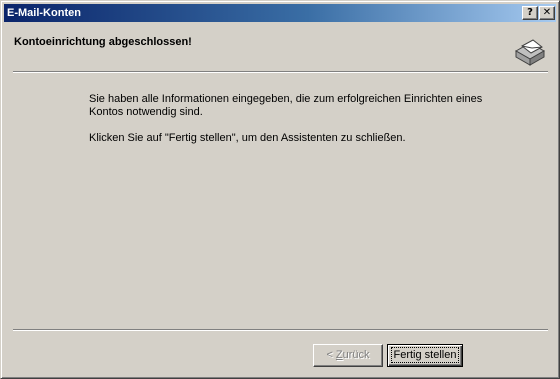  Describe the element at coordinates (280, 72) in the screenshot. I see `header-separator` at that location.